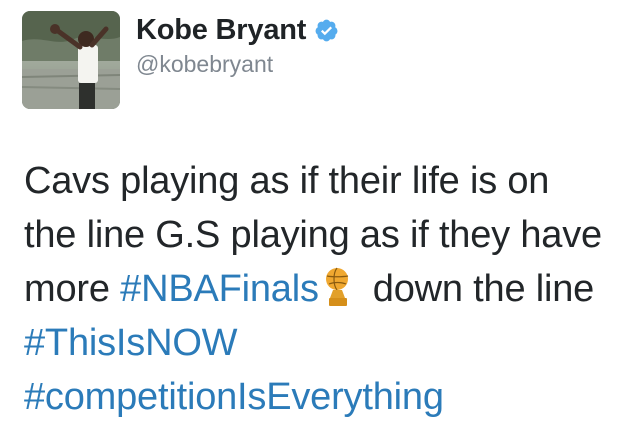 Image resolution: width=640 pixels, height=424 pixels. I want to click on tweet-line-4: #ThisIsNOW, so click(324, 343).